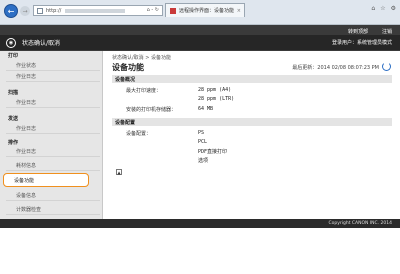  Describe the element at coordinates (173, 10) in the screenshot. I see `favicon-icon` at that location.